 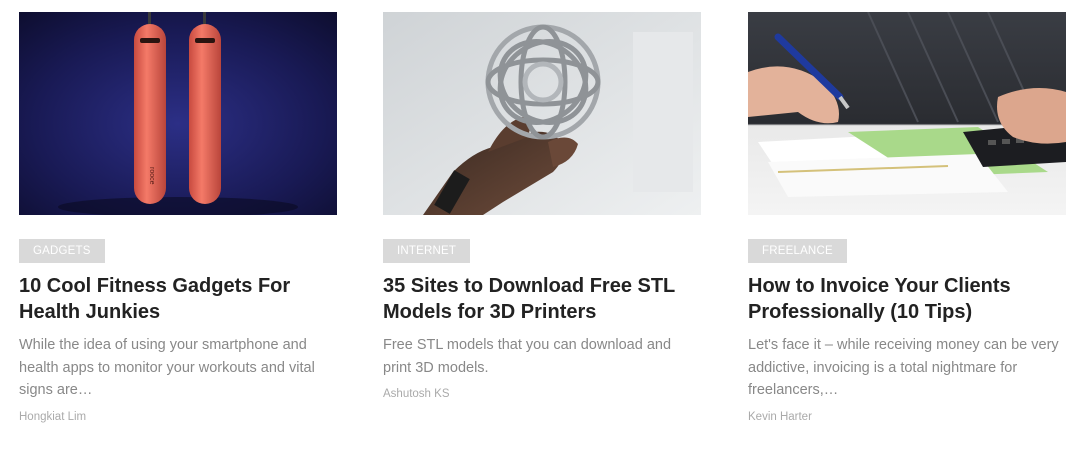 What do you see at coordinates (178, 417) in the screenshot?
I see `article-author: Hongkiat Lim` at bounding box center [178, 417].